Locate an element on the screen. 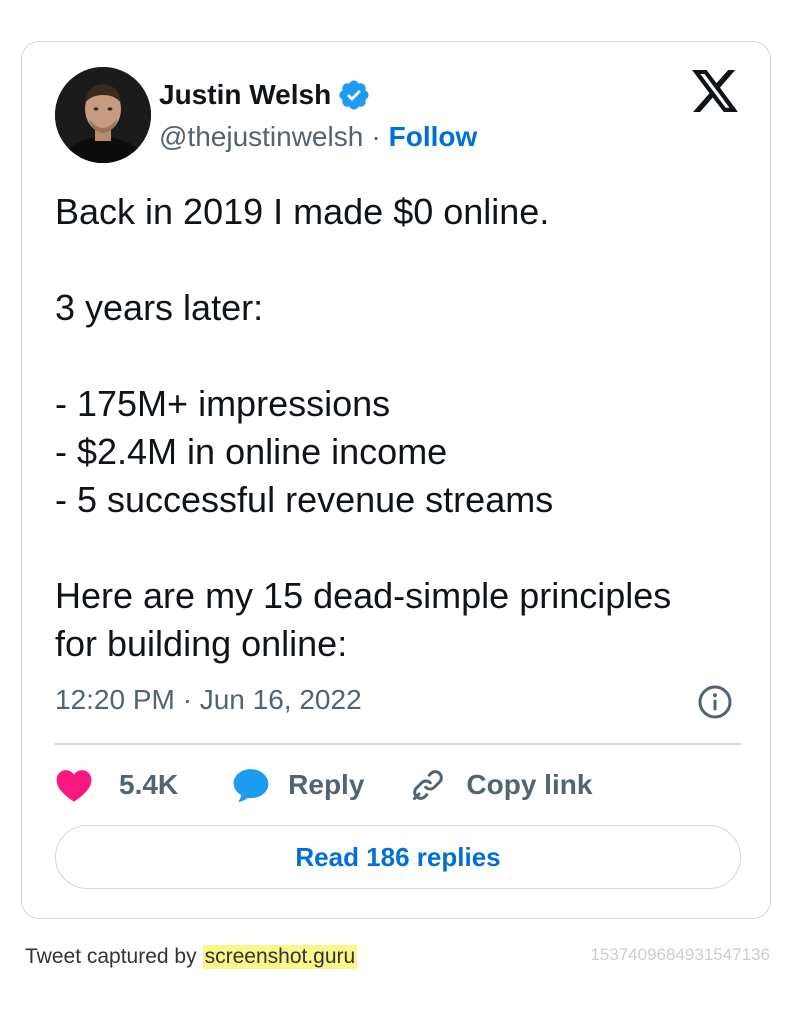 The height and width of the screenshot is (1014, 794). avatar-image is located at coordinates (103, 115).